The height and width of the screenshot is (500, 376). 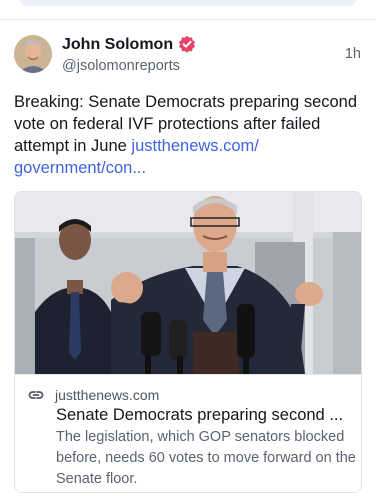 I want to click on avatar, so click(x=33, y=54).